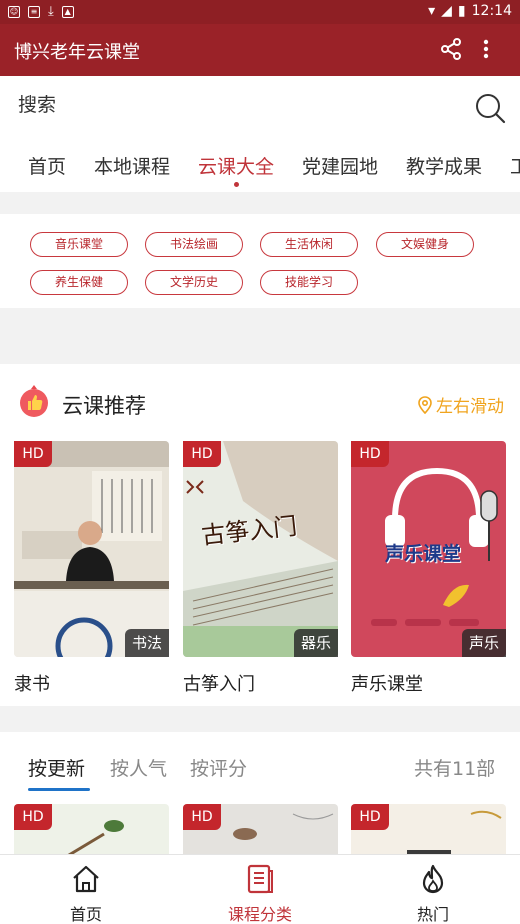  Describe the element at coordinates (56, 767) in the screenshot. I see `sort-by-update: 按更新` at that location.